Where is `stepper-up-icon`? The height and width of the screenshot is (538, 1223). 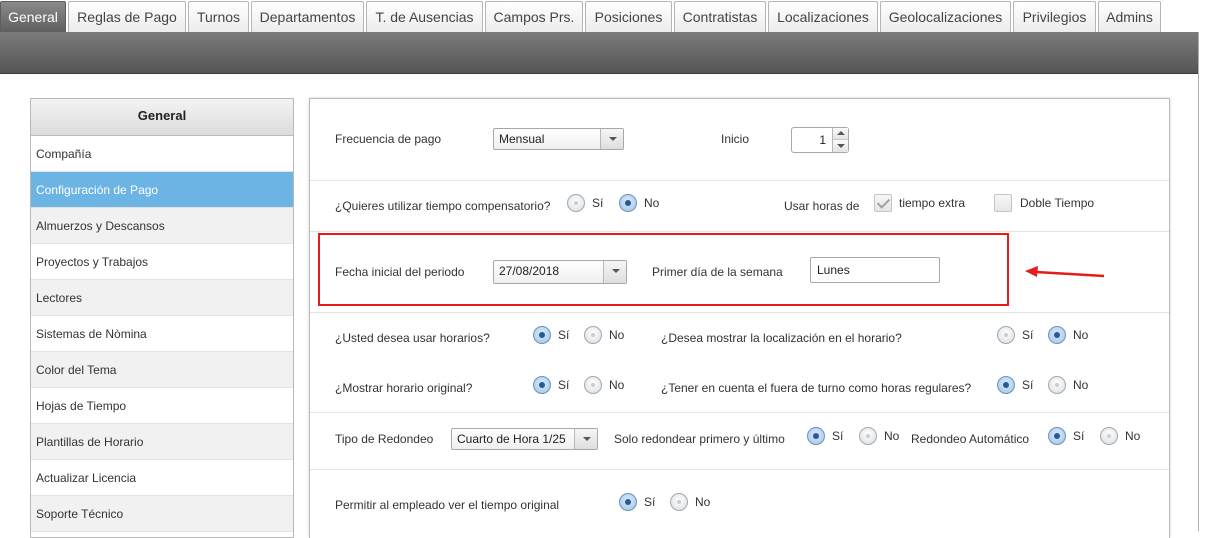
stepper-up-icon is located at coordinates (840, 134).